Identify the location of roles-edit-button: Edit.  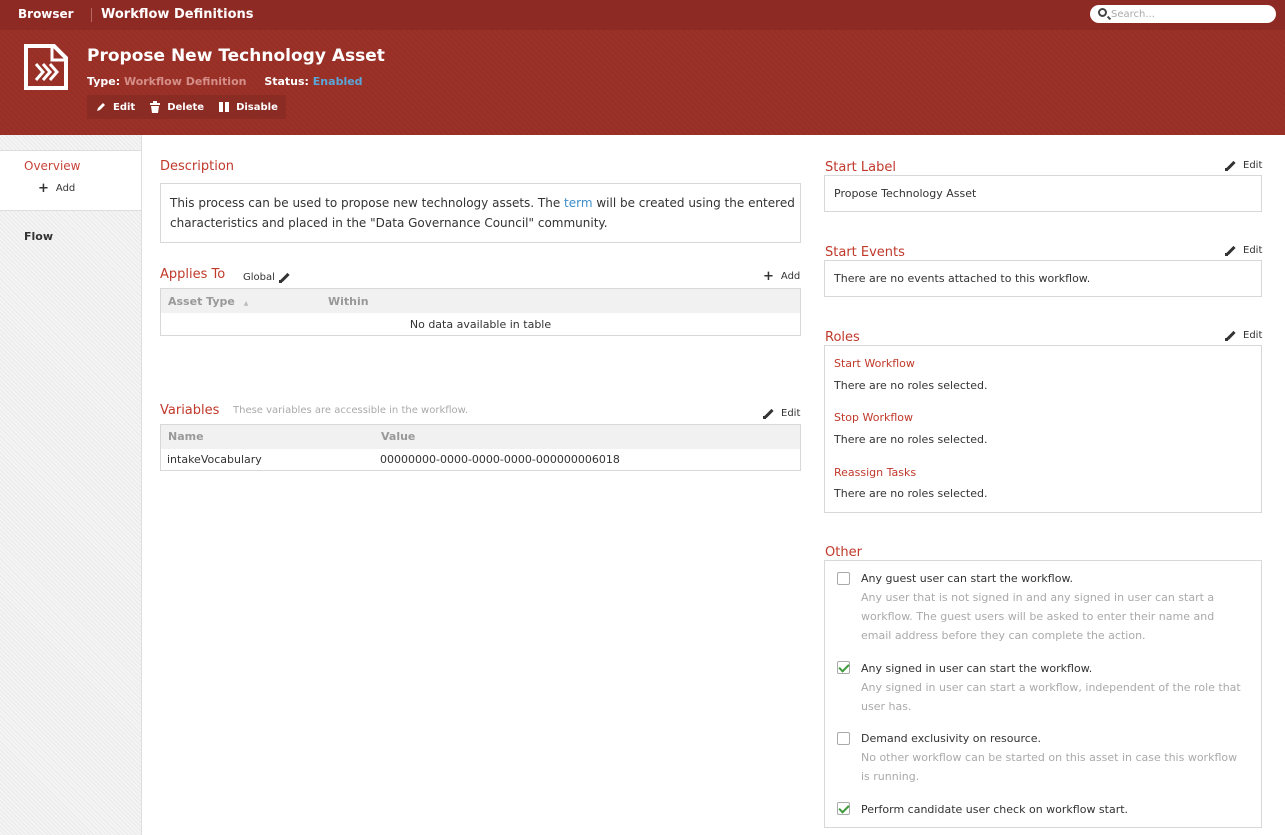
(1243, 335).